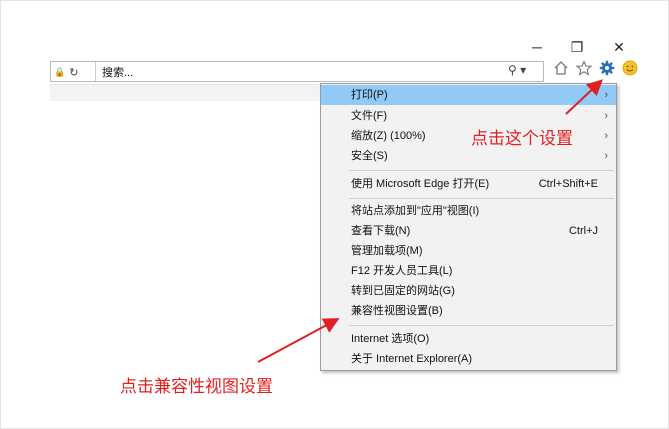 The height and width of the screenshot is (429, 669). What do you see at coordinates (584, 97) in the screenshot?
I see `arrow-to-gear` at bounding box center [584, 97].